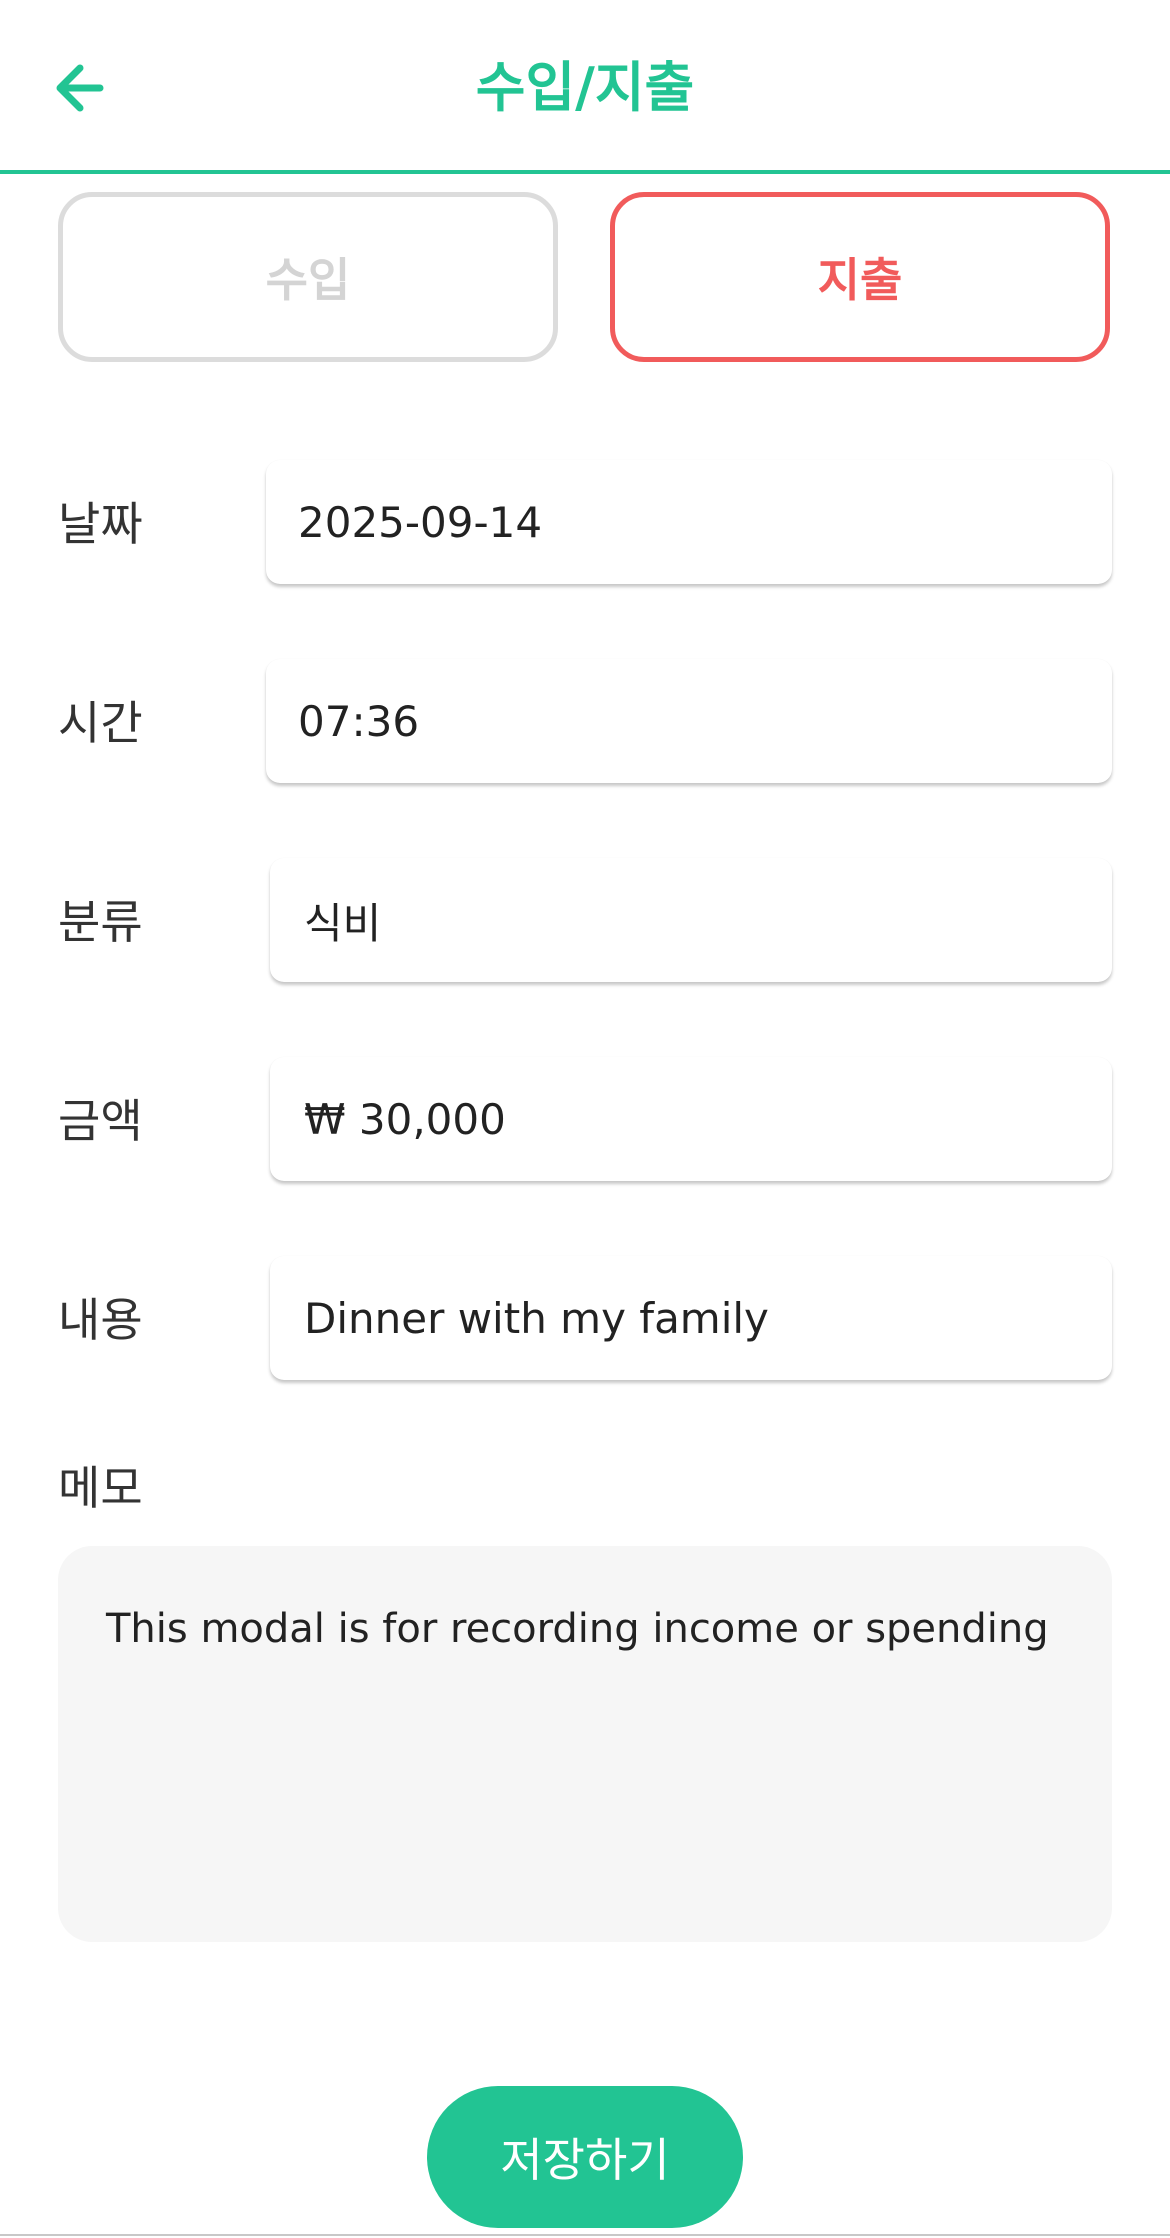 The height and width of the screenshot is (2238, 1170). What do you see at coordinates (585, 2157) in the screenshot?
I see `save-button: 저장하기` at bounding box center [585, 2157].